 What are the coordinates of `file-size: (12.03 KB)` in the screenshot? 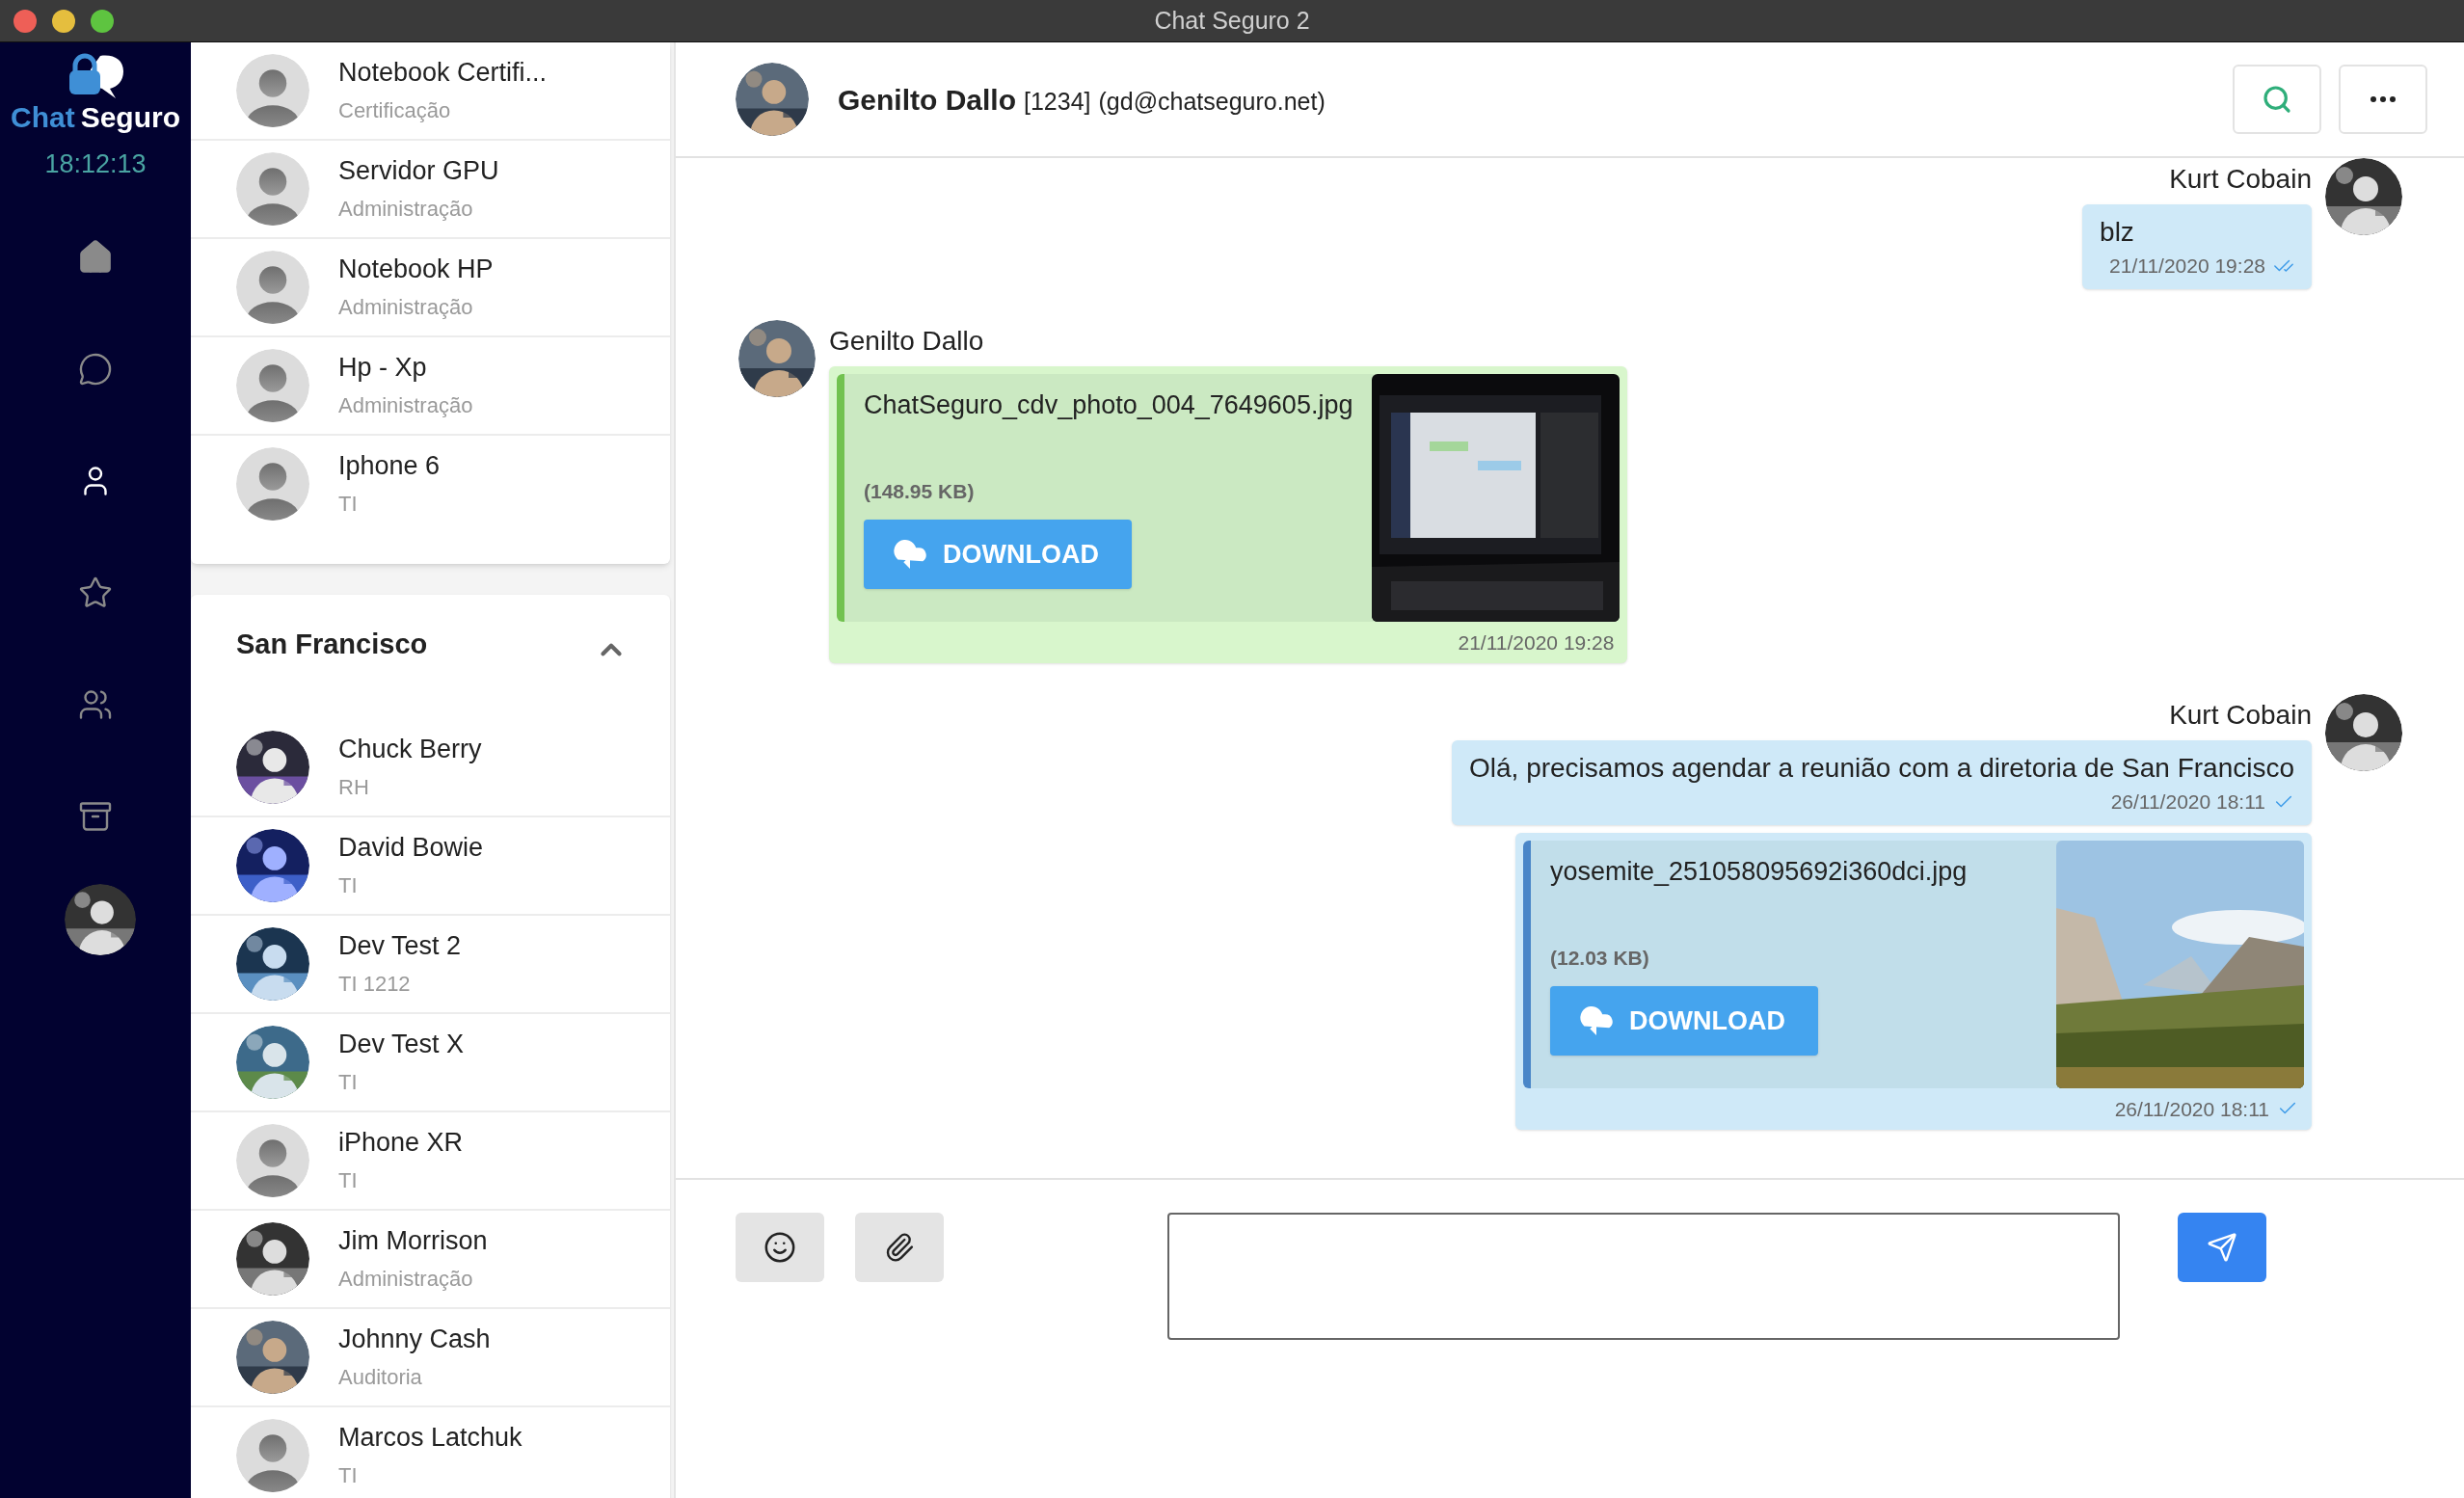 It's located at (1600, 958).